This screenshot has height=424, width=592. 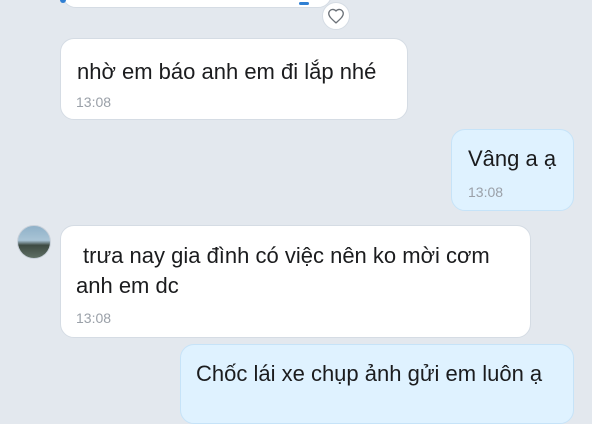 I want to click on outgoing-message-bubble: Chốc lái xe chụp ảnh gửi em luôn ạ, so click(x=377, y=384).